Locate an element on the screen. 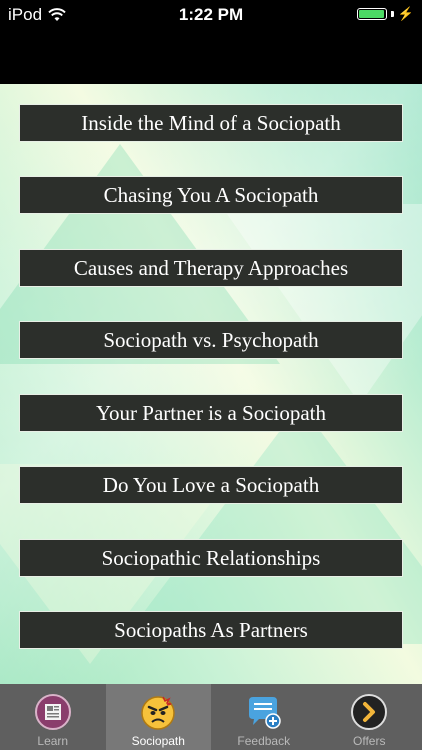 The image size is (422, 750). tab-learn: Learn is located at coordinates (53, 717).